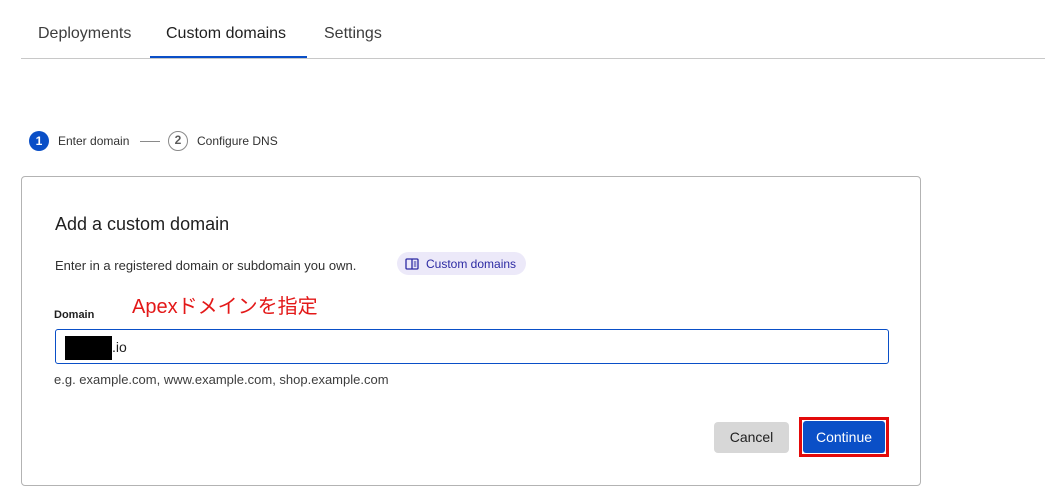 This screenshot has height=497, width=1061. Describe the element at coordinates (142, 224) in the screenshot. I see `card-title: Add a custom domain` at that location.